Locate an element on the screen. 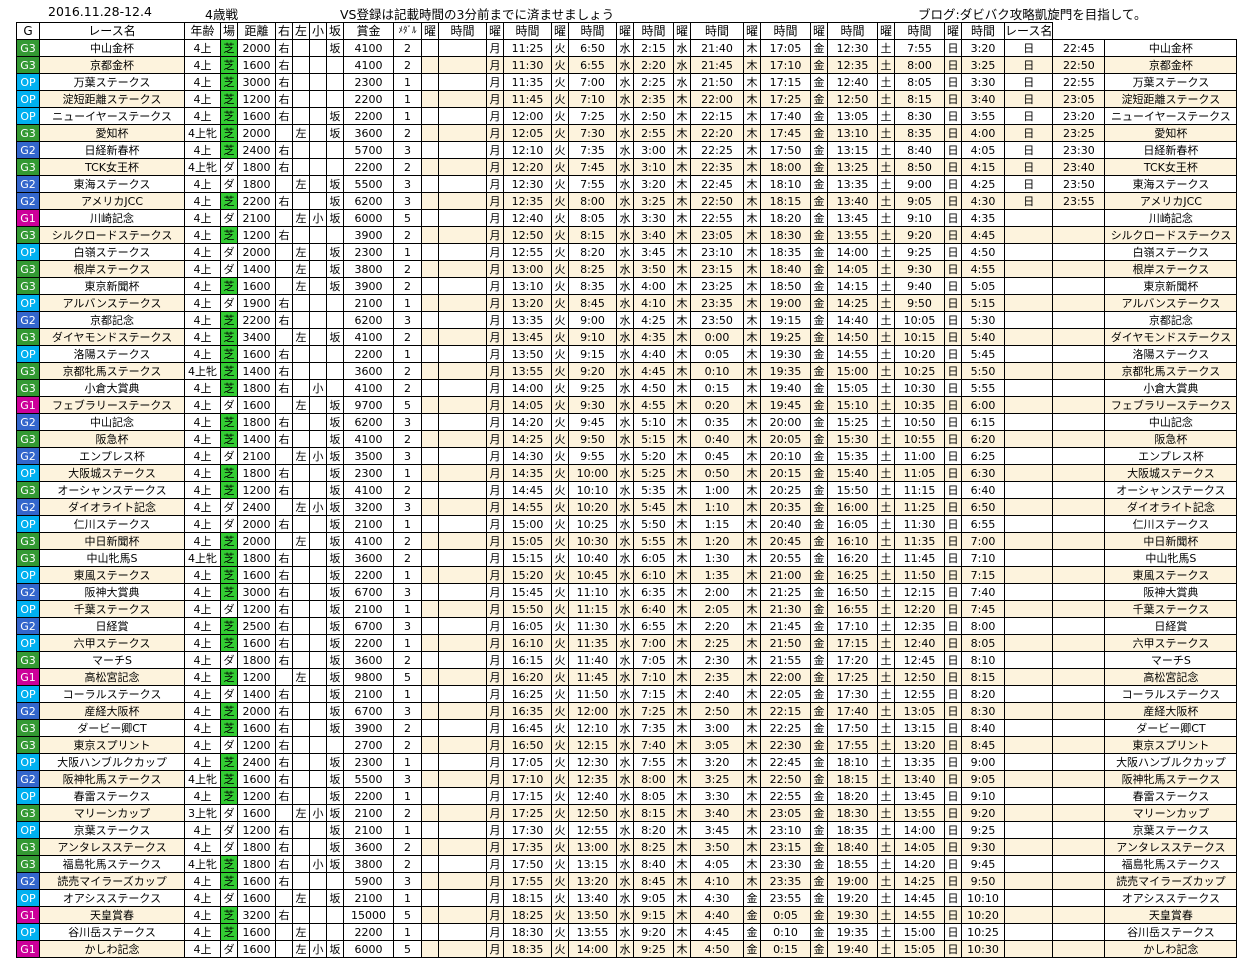 The height and width of the screenshot is (961, 1246). cell-t4: 2:25 is located at coordinates (653, 82).